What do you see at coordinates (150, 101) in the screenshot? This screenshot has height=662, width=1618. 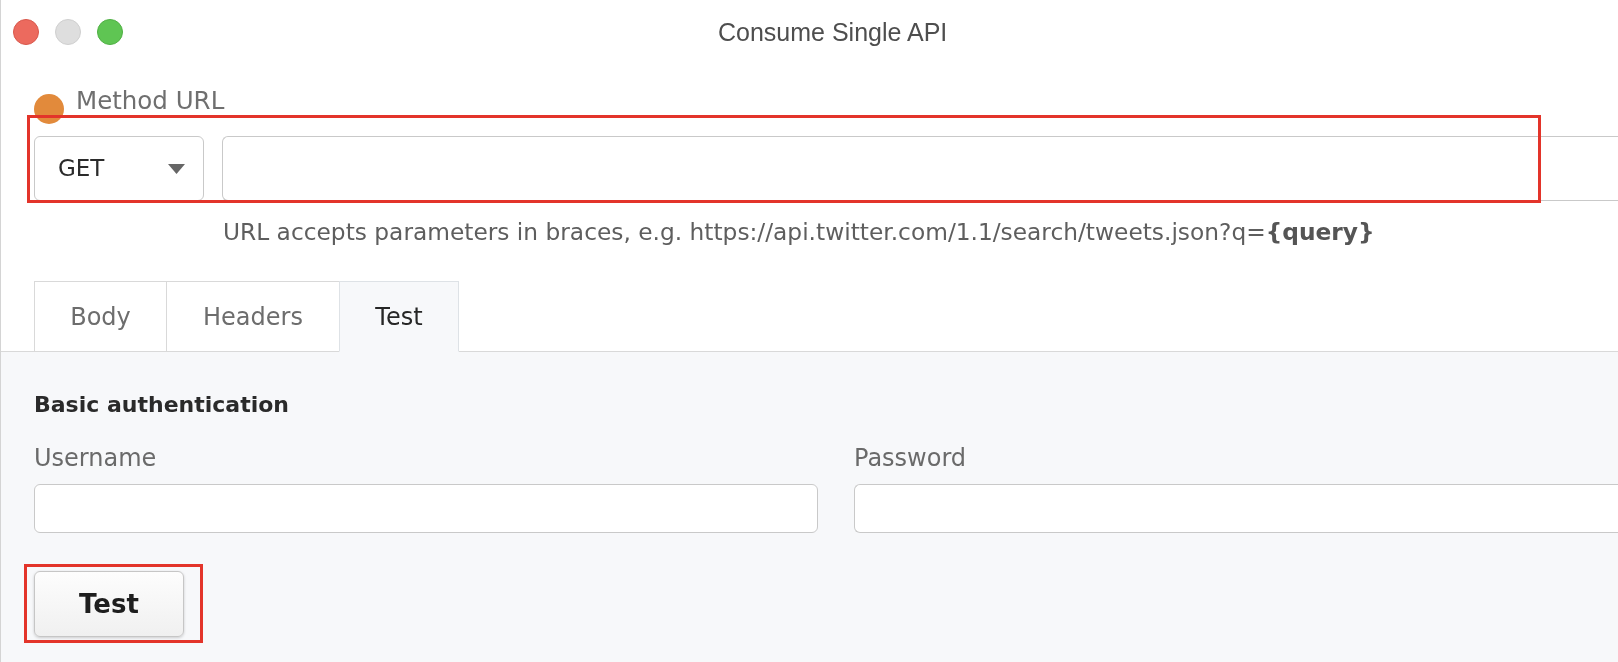 I see `method-url-label: Method URL` at bounding box center [150, 101].